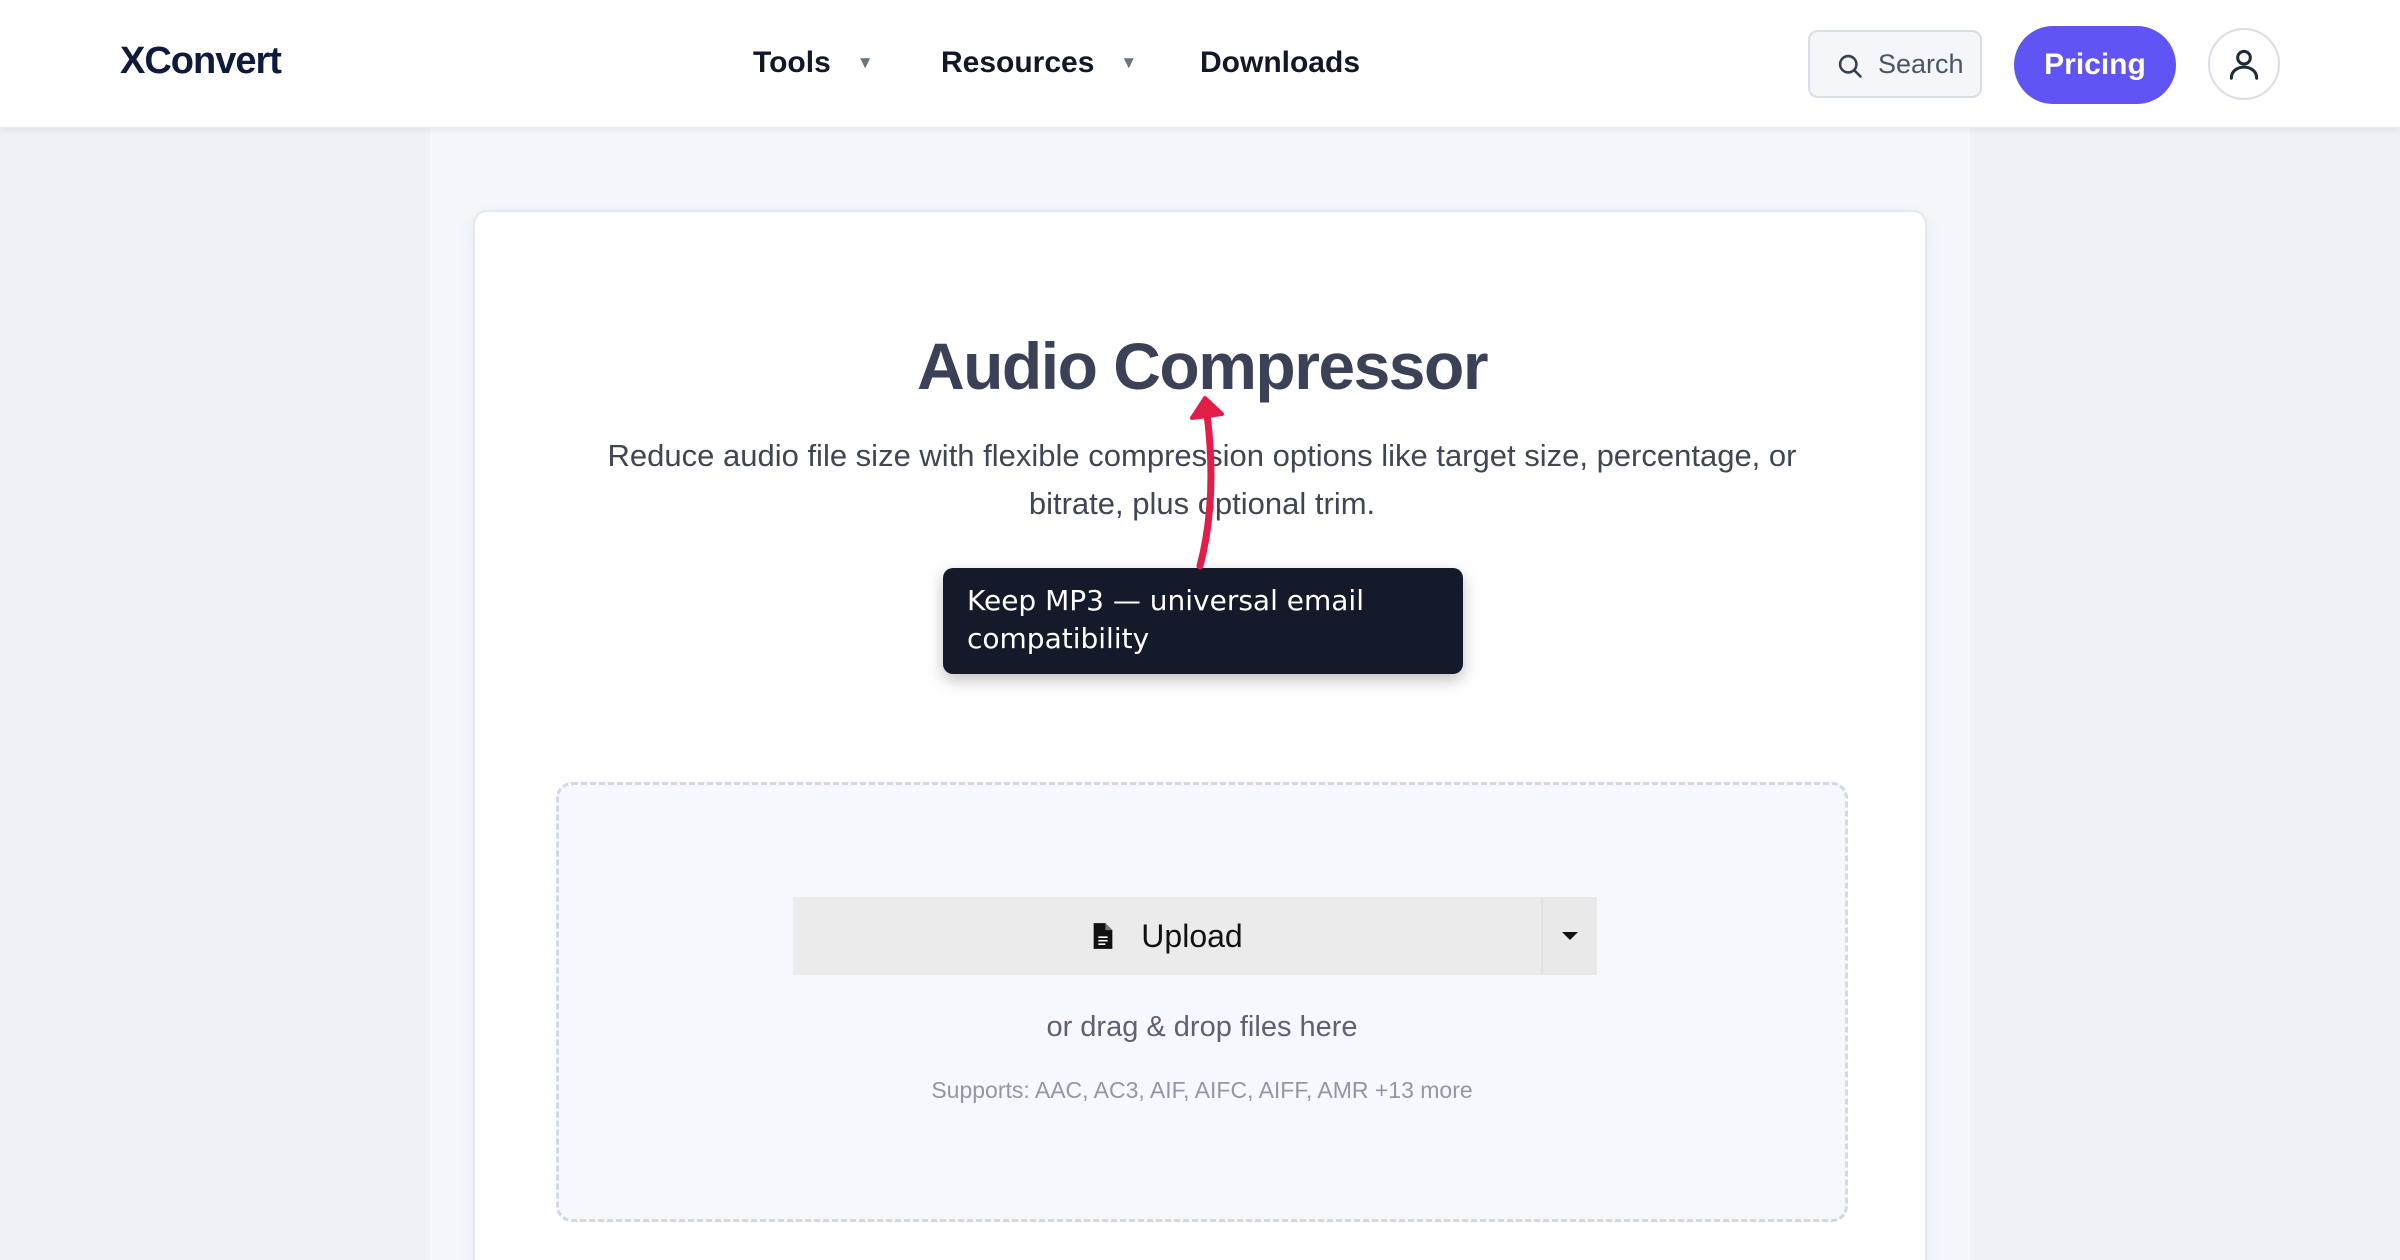 Image resolution: width=2400 pixels, height=1260 pixels. I want to click on logo: XConvert, so click(201, 61).